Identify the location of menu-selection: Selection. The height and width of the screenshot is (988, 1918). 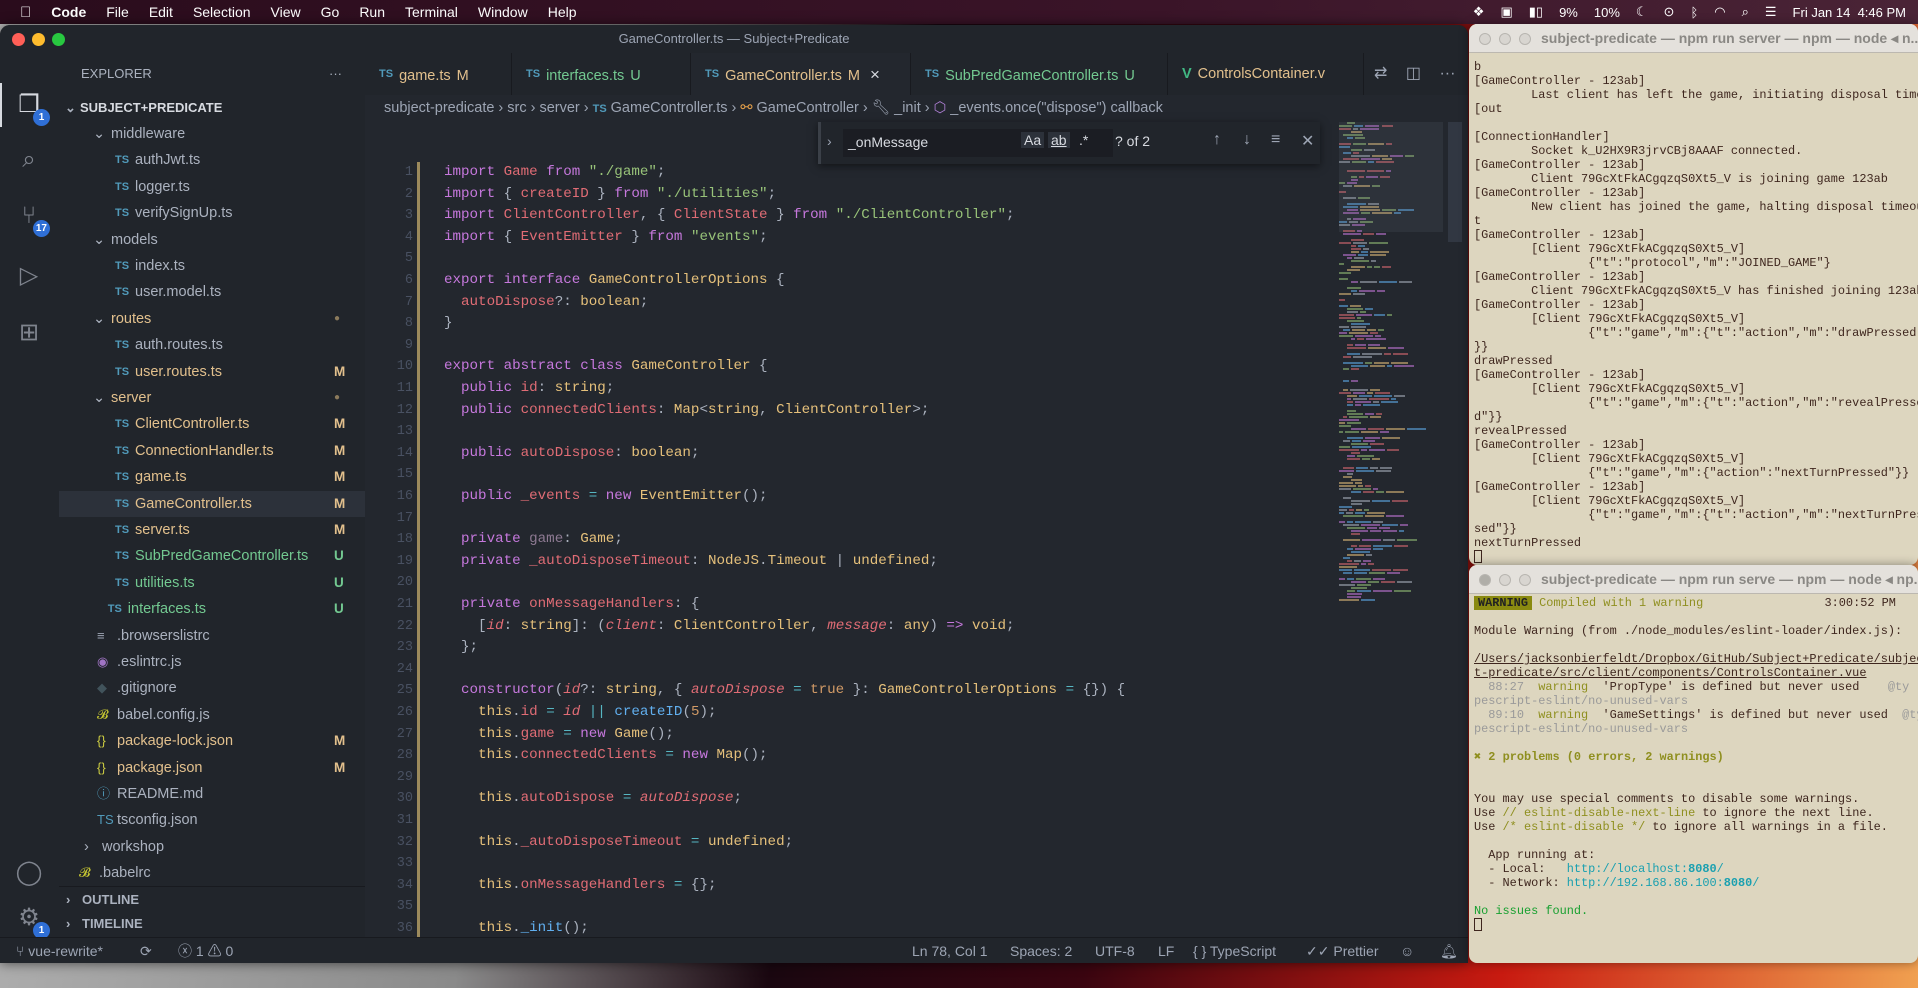
(222, 12).